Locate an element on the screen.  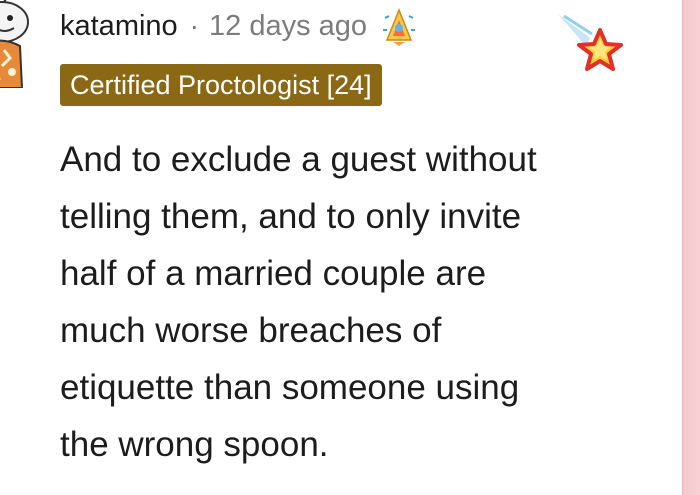
username-link: katamino is located at coordinates (119, 26).